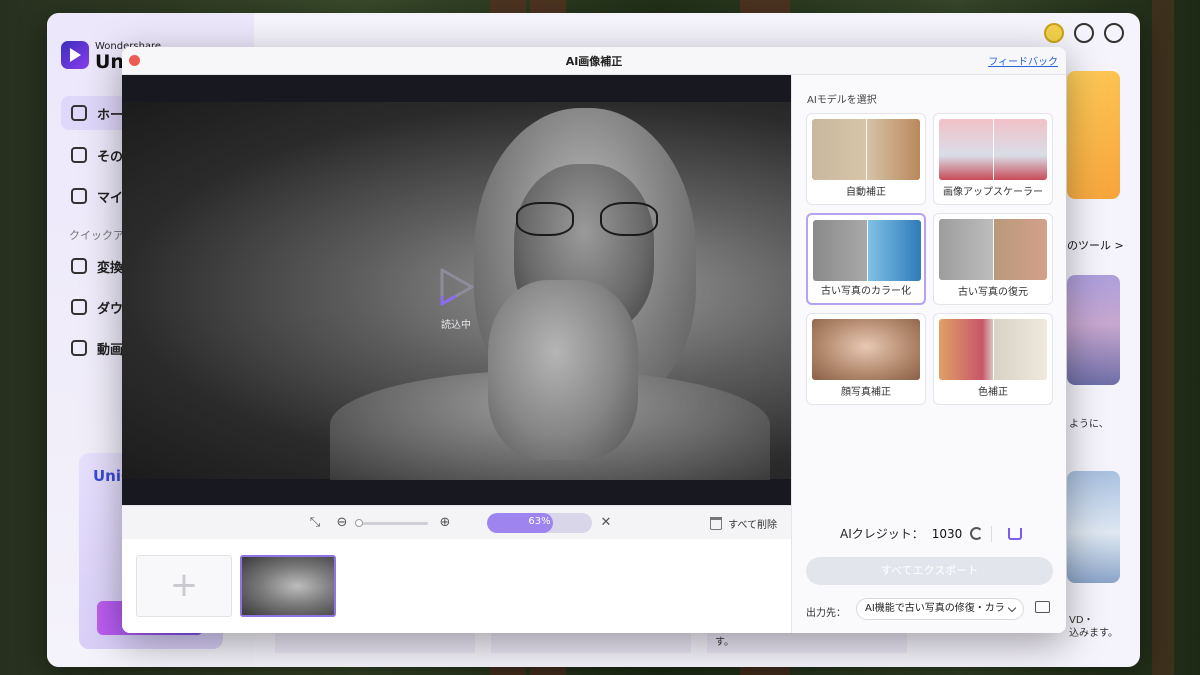 The height and width of the screenshot is (675, 1200). I want to click on output-label: 出力先：, so click(826, 613).